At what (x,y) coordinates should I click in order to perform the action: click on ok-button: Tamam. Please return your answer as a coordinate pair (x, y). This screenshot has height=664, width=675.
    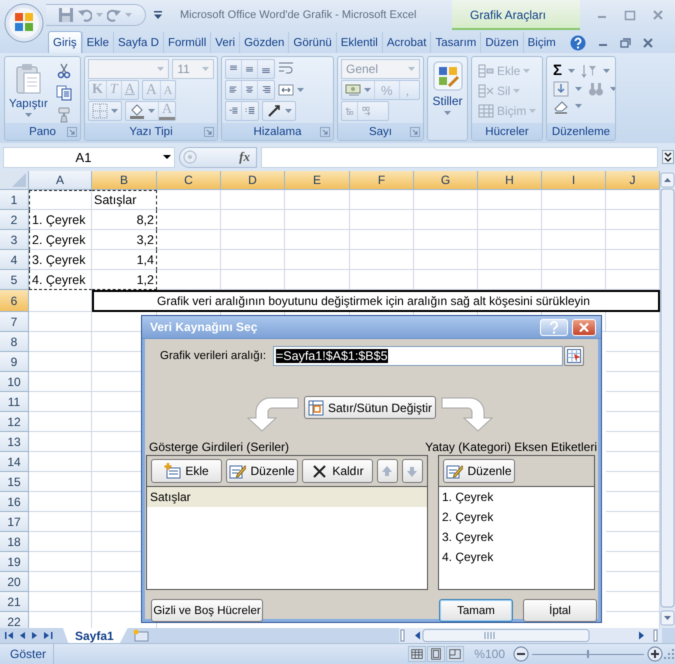
    Looking at the image, I should click on (476, 610).